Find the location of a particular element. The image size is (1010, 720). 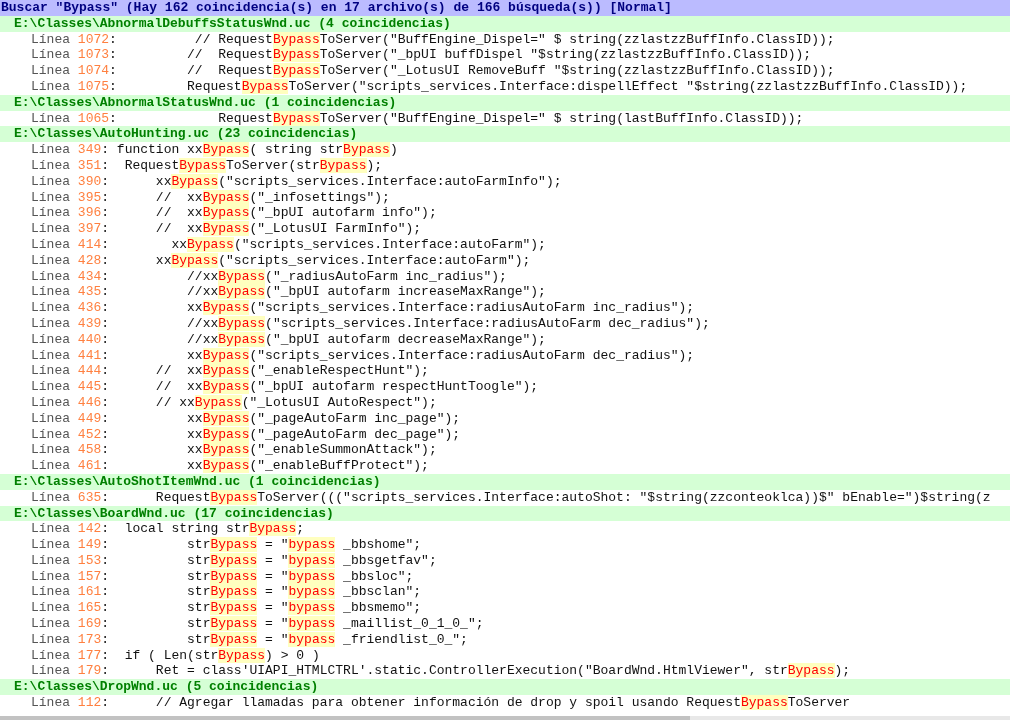

result-line: Línea 441: xxBypass("scripts_services.Interface:radiusAutoFarm dec_radius"); is located at coordinates (505, 355).